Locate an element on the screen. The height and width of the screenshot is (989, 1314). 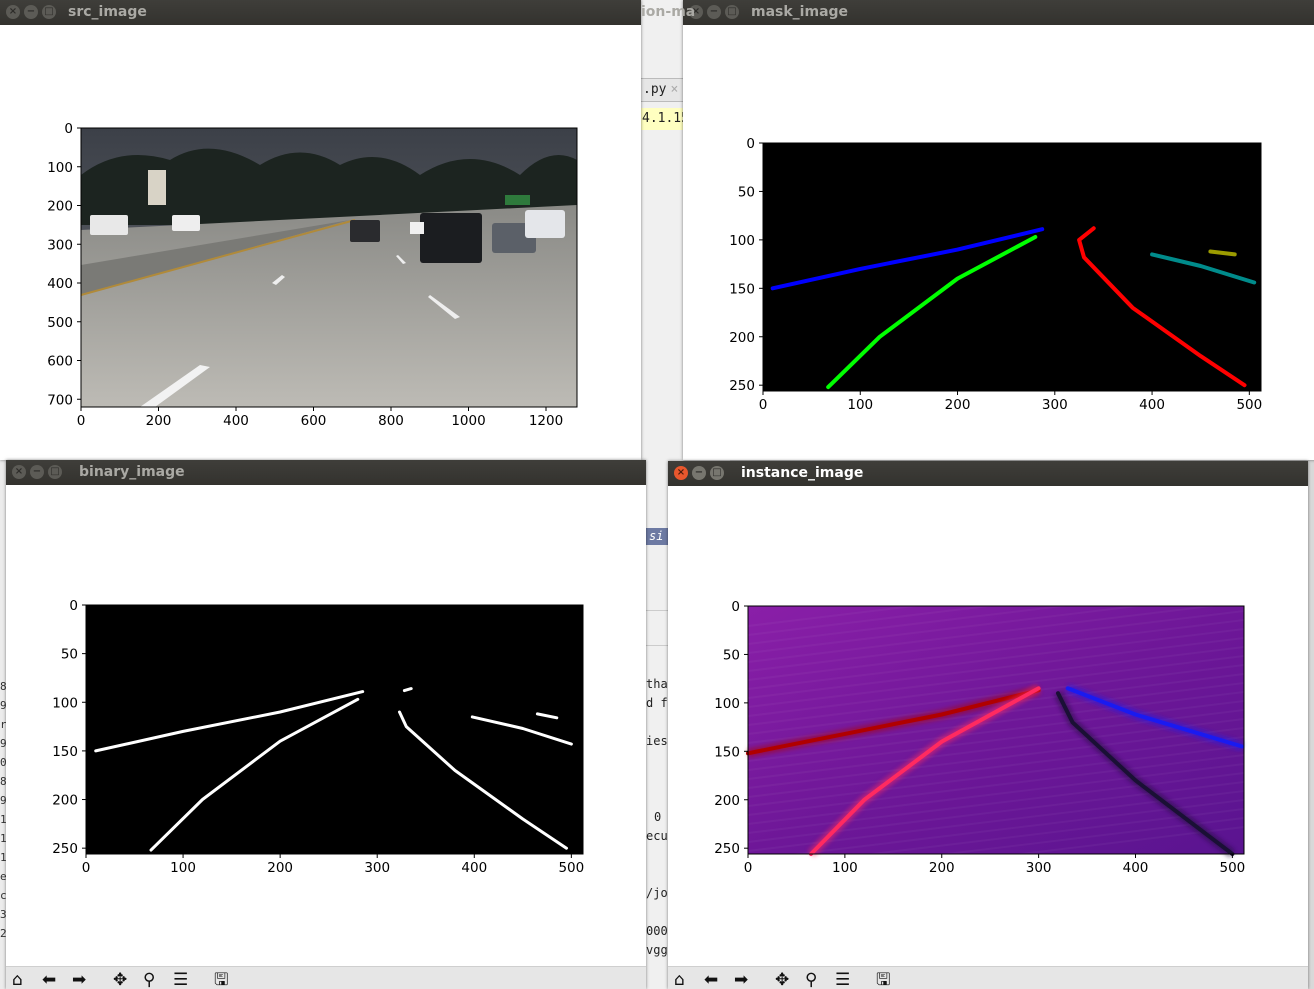
mask-lanes is located at coordinates (1012, 267).